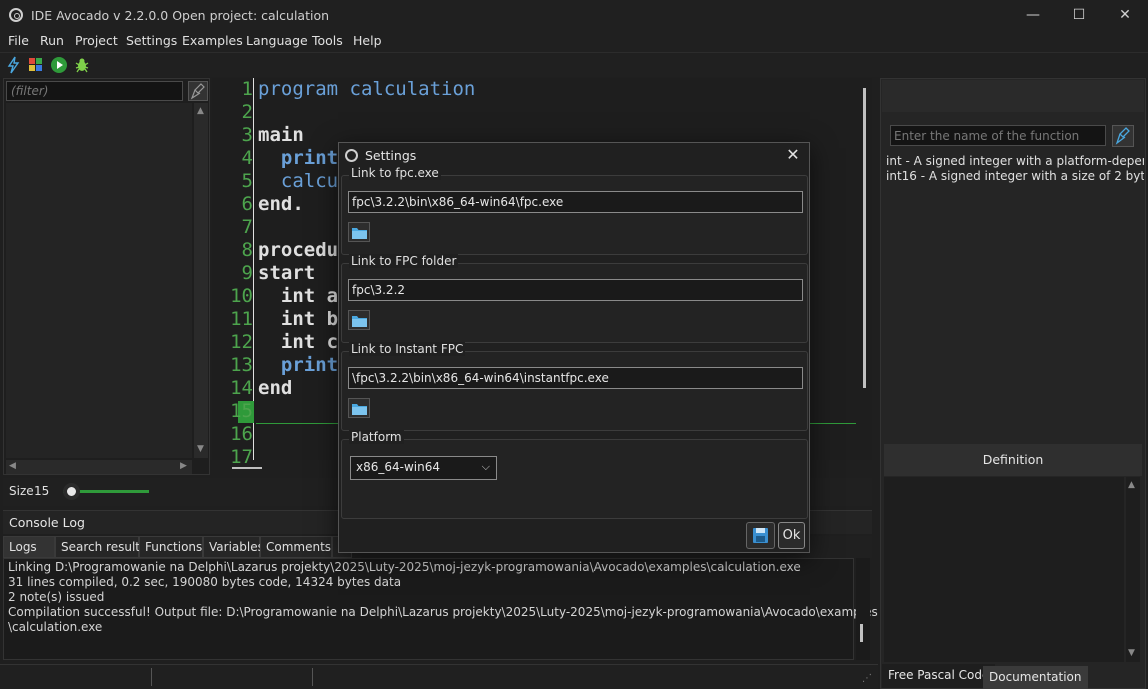 This screenshot has height=689, width=1148. Describe the element at coordinates (298, 342) in the screenshot. I see `code-line: int c` at that location.